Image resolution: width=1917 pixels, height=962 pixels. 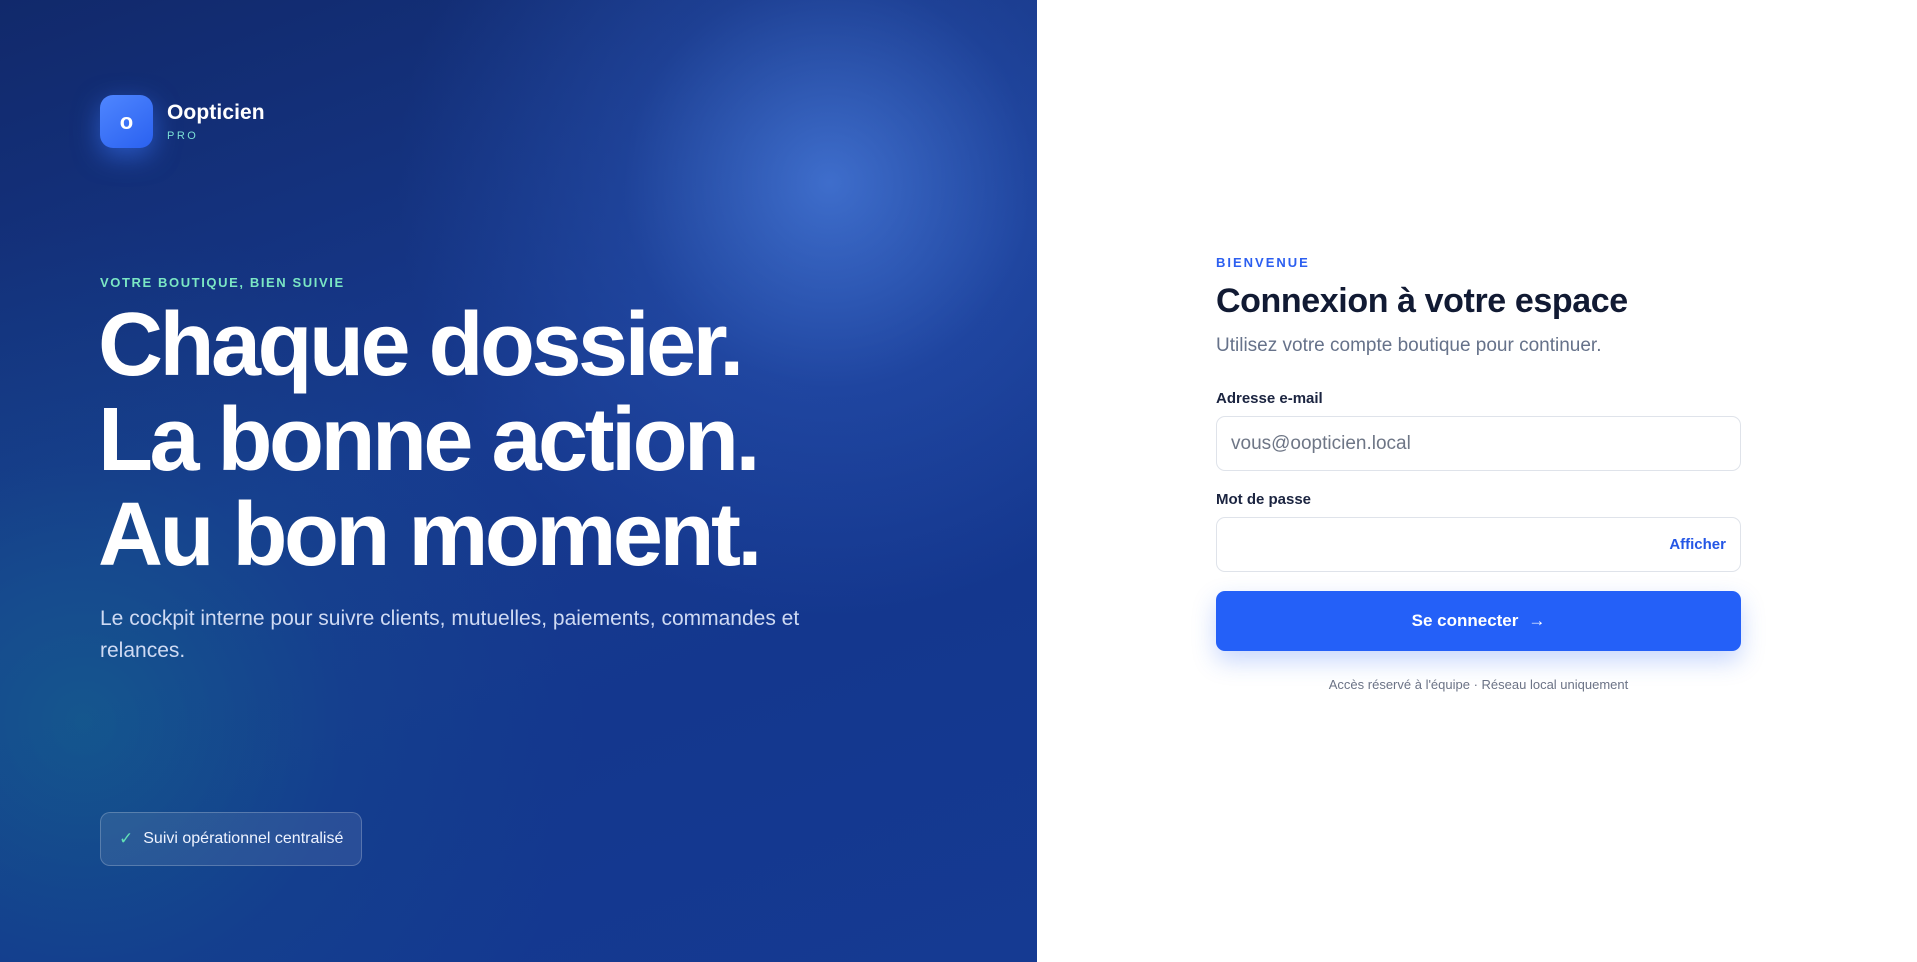 I want to click on email-label: Adresse e-mail, so click(x=1269, y=398).